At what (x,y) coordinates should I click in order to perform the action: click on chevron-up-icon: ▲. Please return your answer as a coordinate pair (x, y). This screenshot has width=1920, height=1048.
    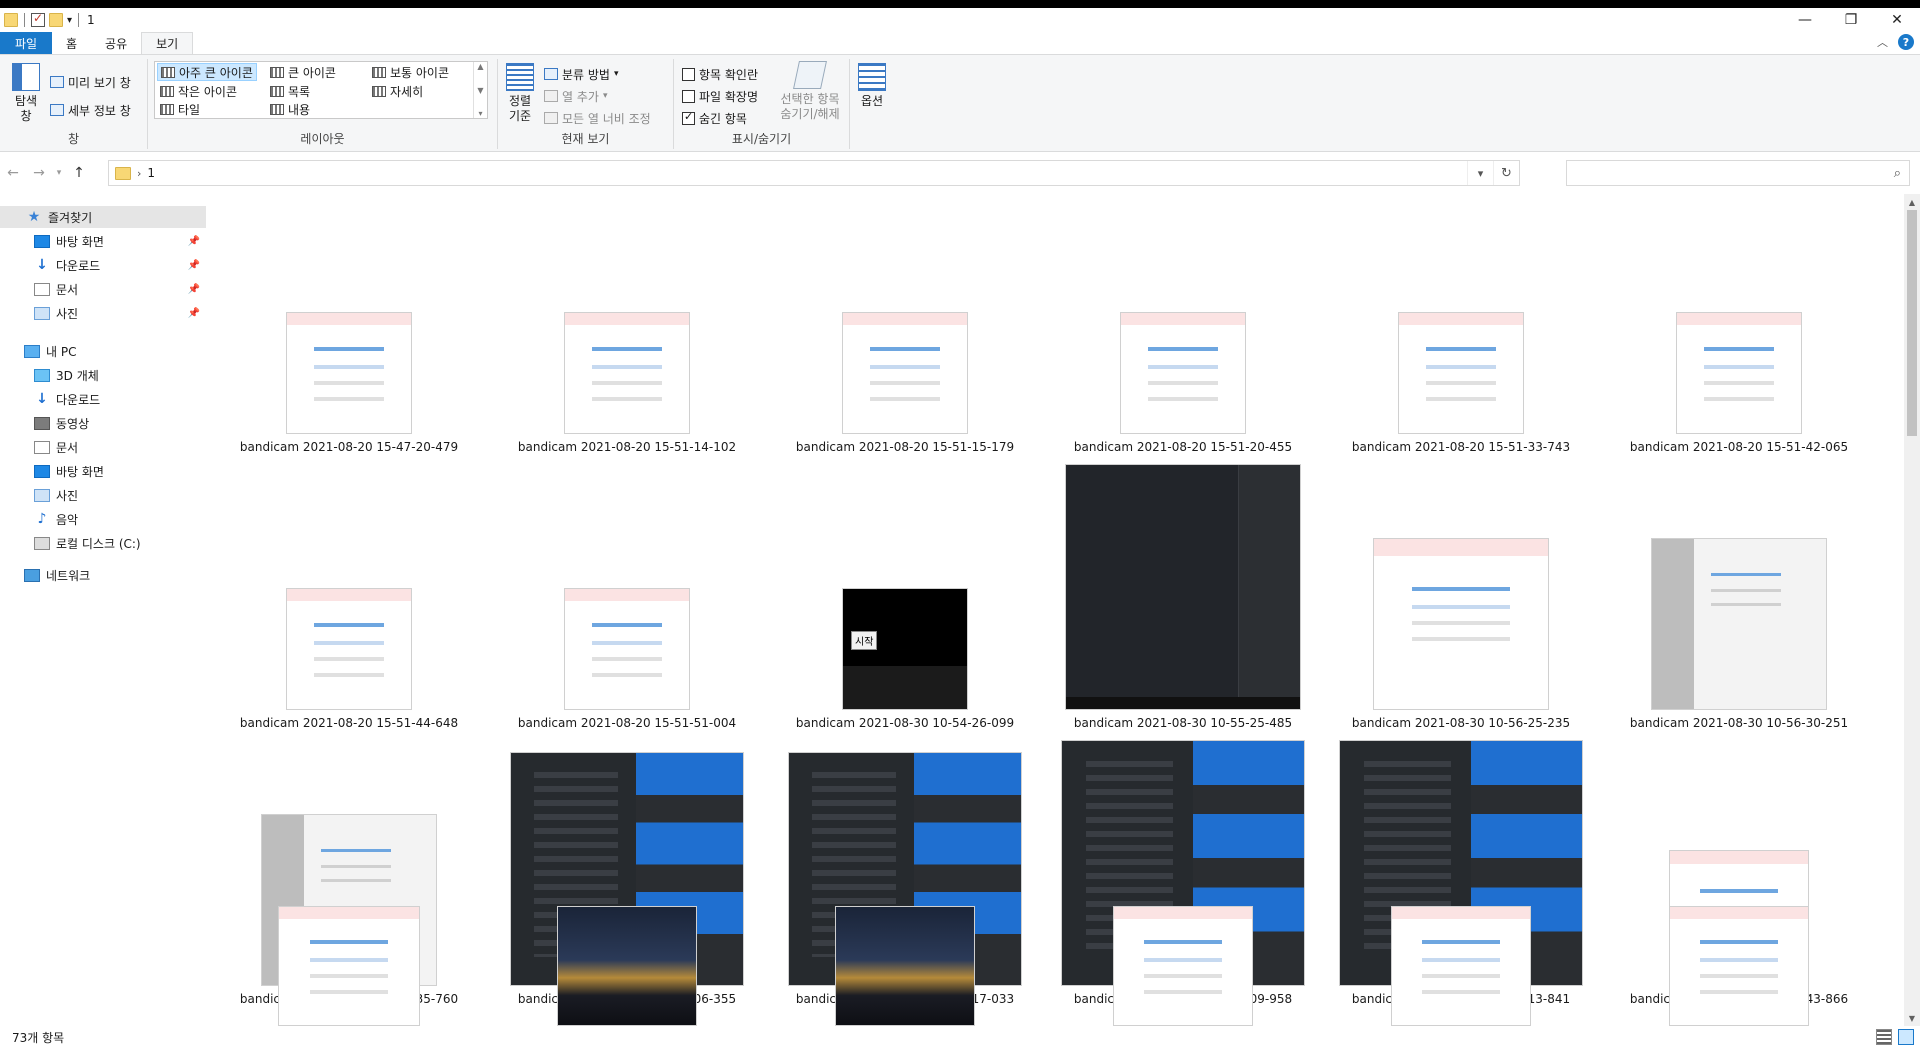
    Looking at the image, I should click on (480, 66).